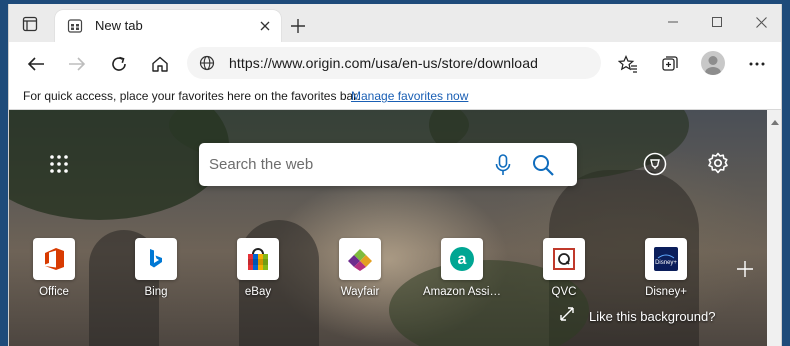  Describe the element at coordinates (360, 259) in the screenshot. I see `wayfair-icon` at that location.